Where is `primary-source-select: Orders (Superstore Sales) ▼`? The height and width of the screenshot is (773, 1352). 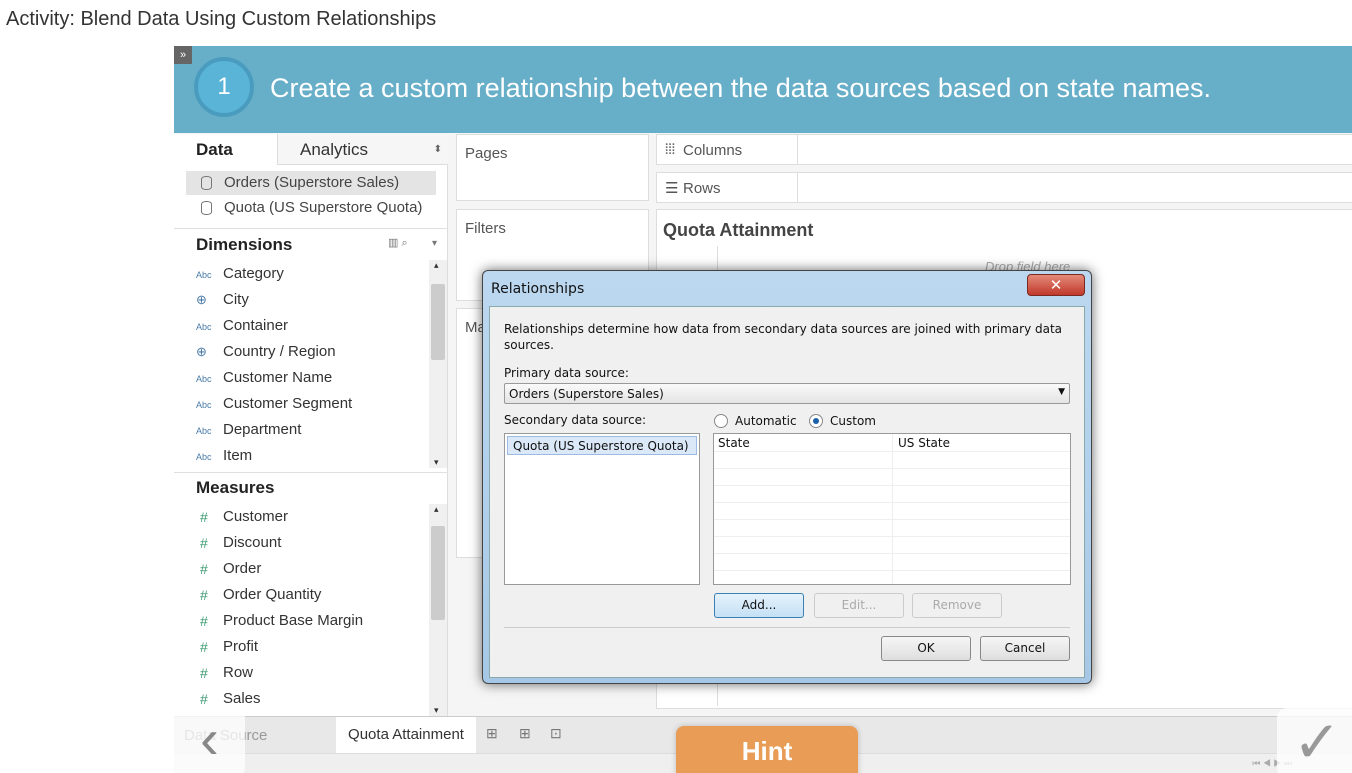
primary-source-select: Orders (Superstore Sales) ▼ is located at coordinates (787, 393).